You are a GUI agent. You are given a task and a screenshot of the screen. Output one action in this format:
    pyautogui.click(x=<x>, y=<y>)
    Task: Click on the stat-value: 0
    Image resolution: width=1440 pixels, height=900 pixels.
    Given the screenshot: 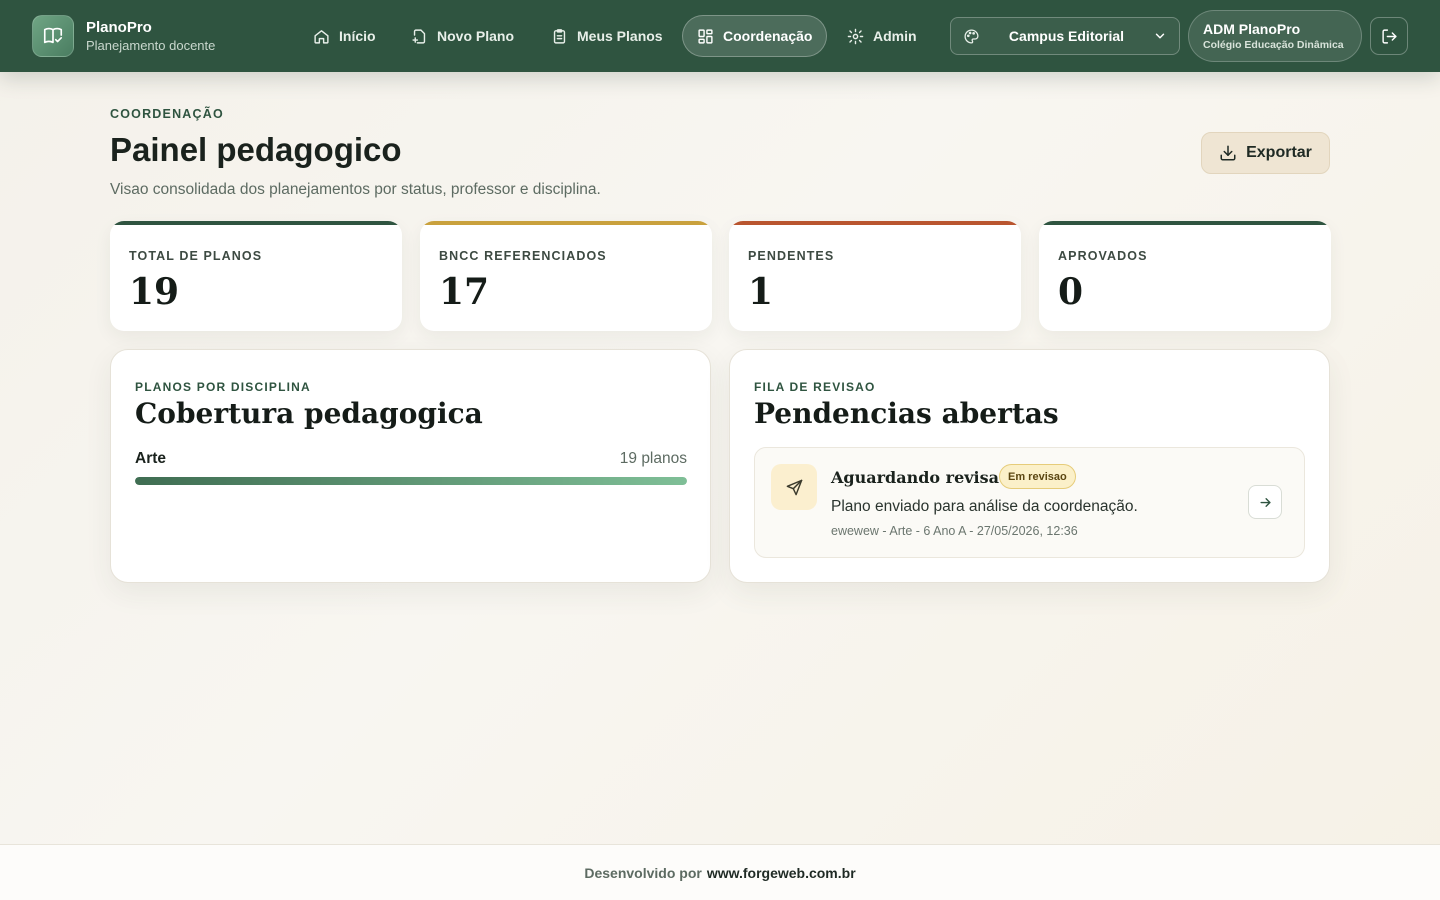 What is the action you would take?
    pyautogui.click(x=1071, y=292)
    